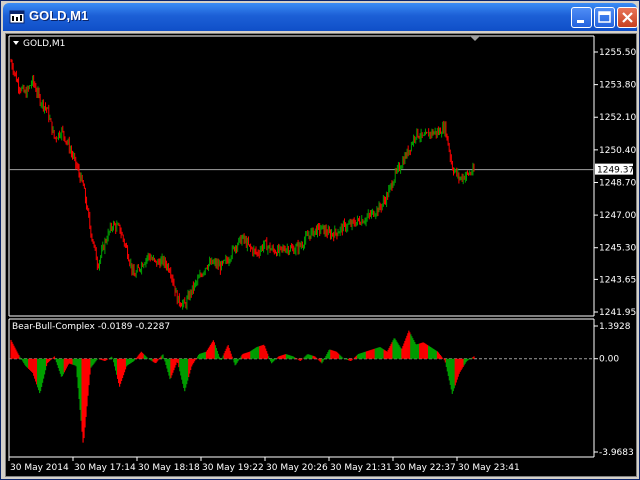 The width and height of the screenshot is (640, 480). I want to click on price-axis-label: 1253.80, so click(617, 86).